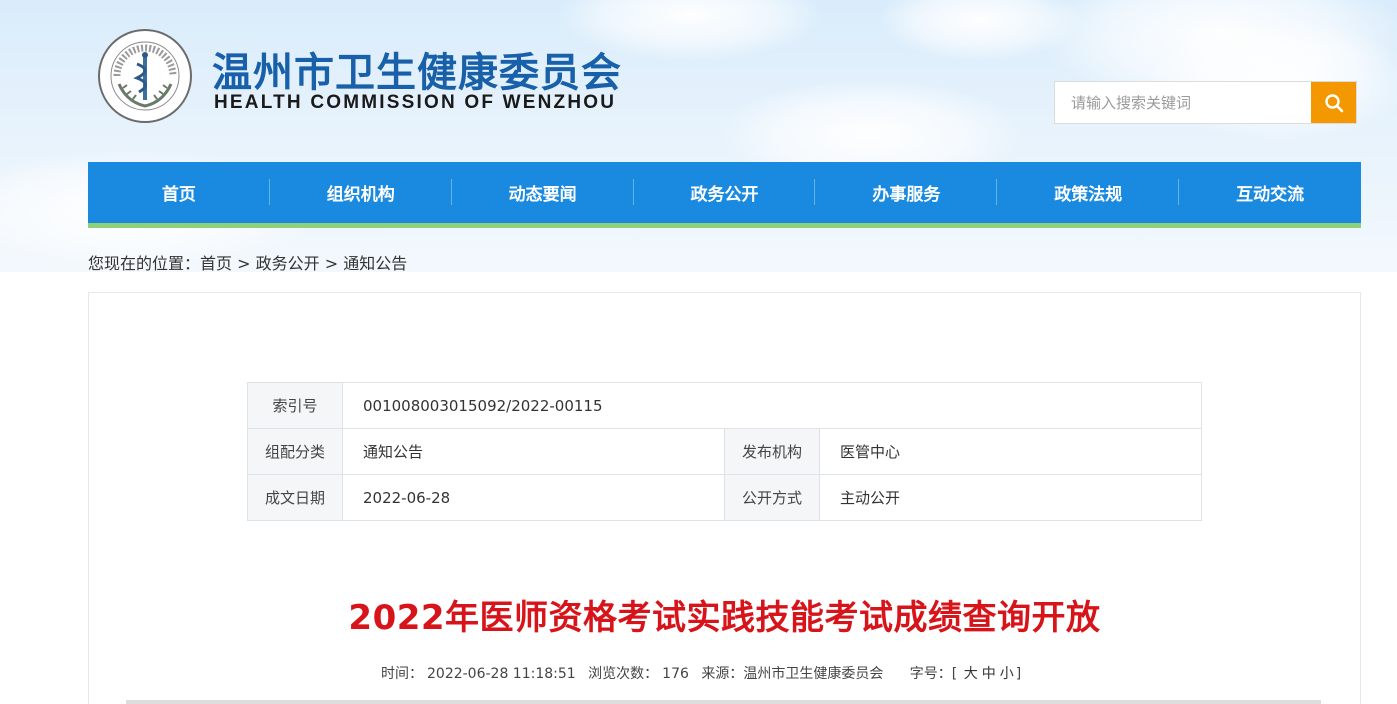 The width and height of the screenshot is (1397, 704). What do you see at coordinates (144, 263) in the screenshot?
I see `breadcrumb-prefix: 您现在的位置：` at bounding box center [144, 263].